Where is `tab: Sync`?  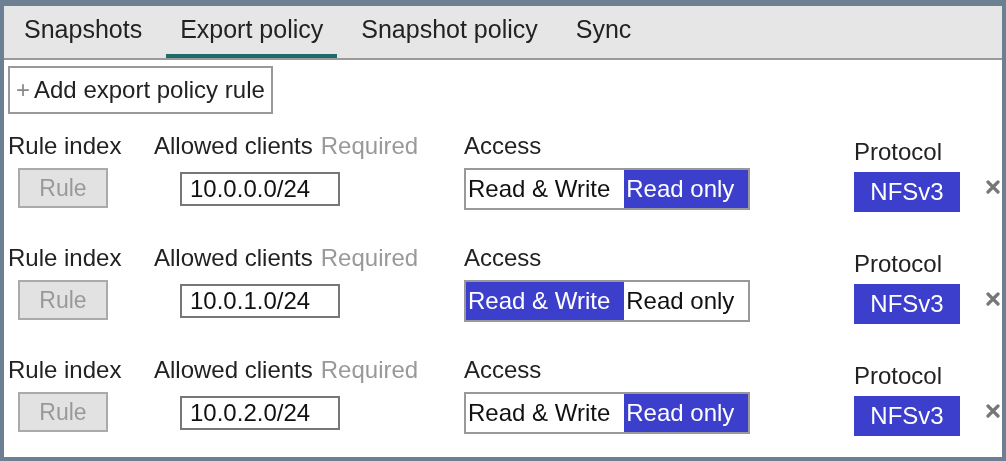 tab: Sync is located at coordinates (603, 36).